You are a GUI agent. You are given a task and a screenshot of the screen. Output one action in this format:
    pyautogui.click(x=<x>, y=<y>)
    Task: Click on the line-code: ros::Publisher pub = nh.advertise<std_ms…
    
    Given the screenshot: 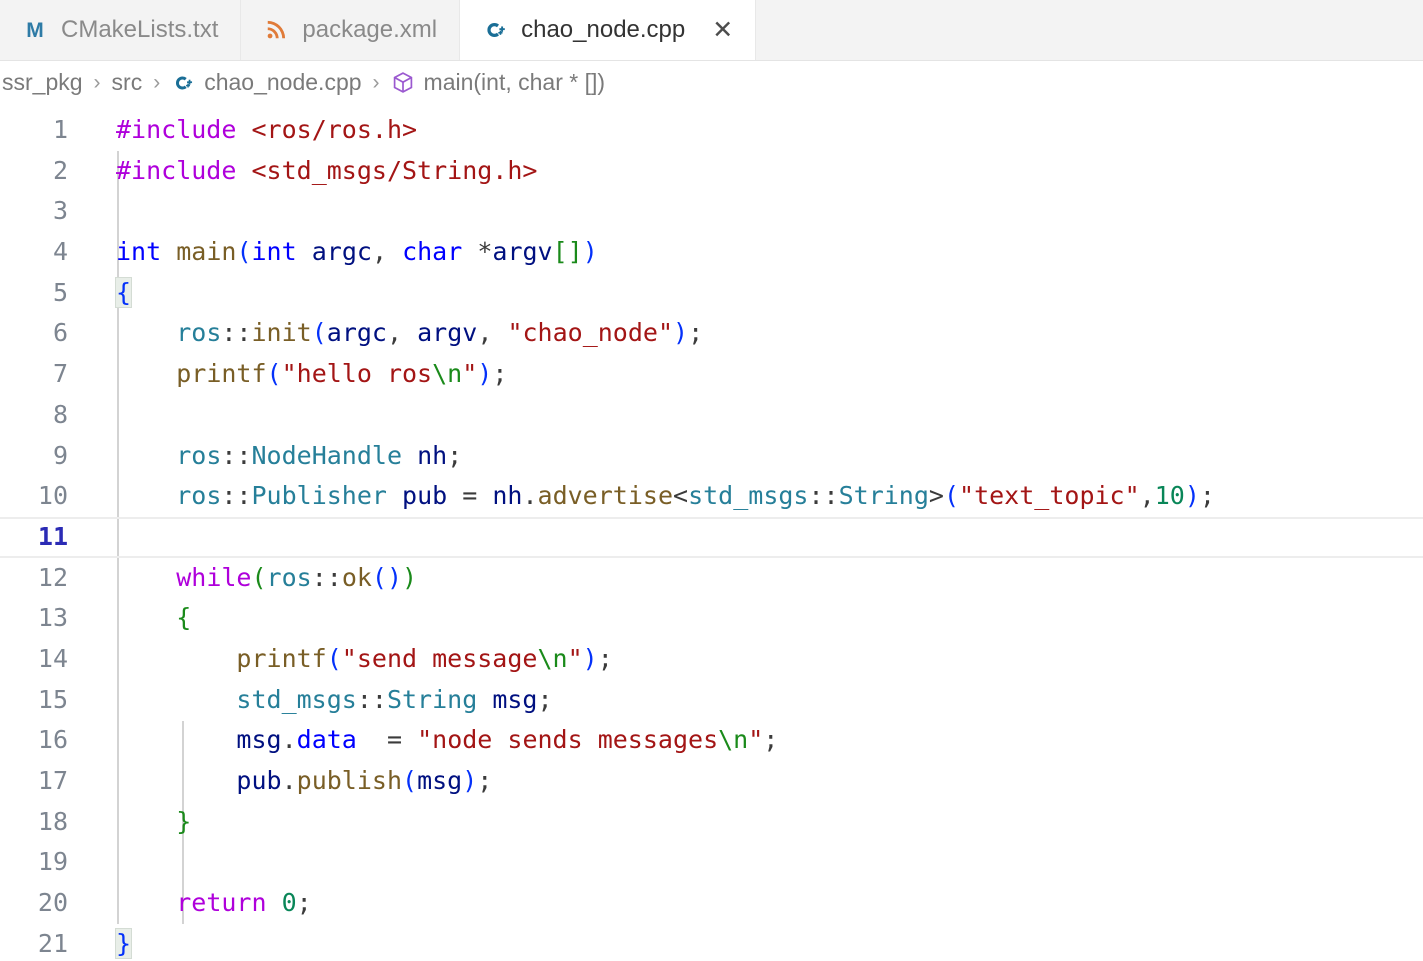 What is the action you would take?
    pyautogui.click(x=695, y=496)
    